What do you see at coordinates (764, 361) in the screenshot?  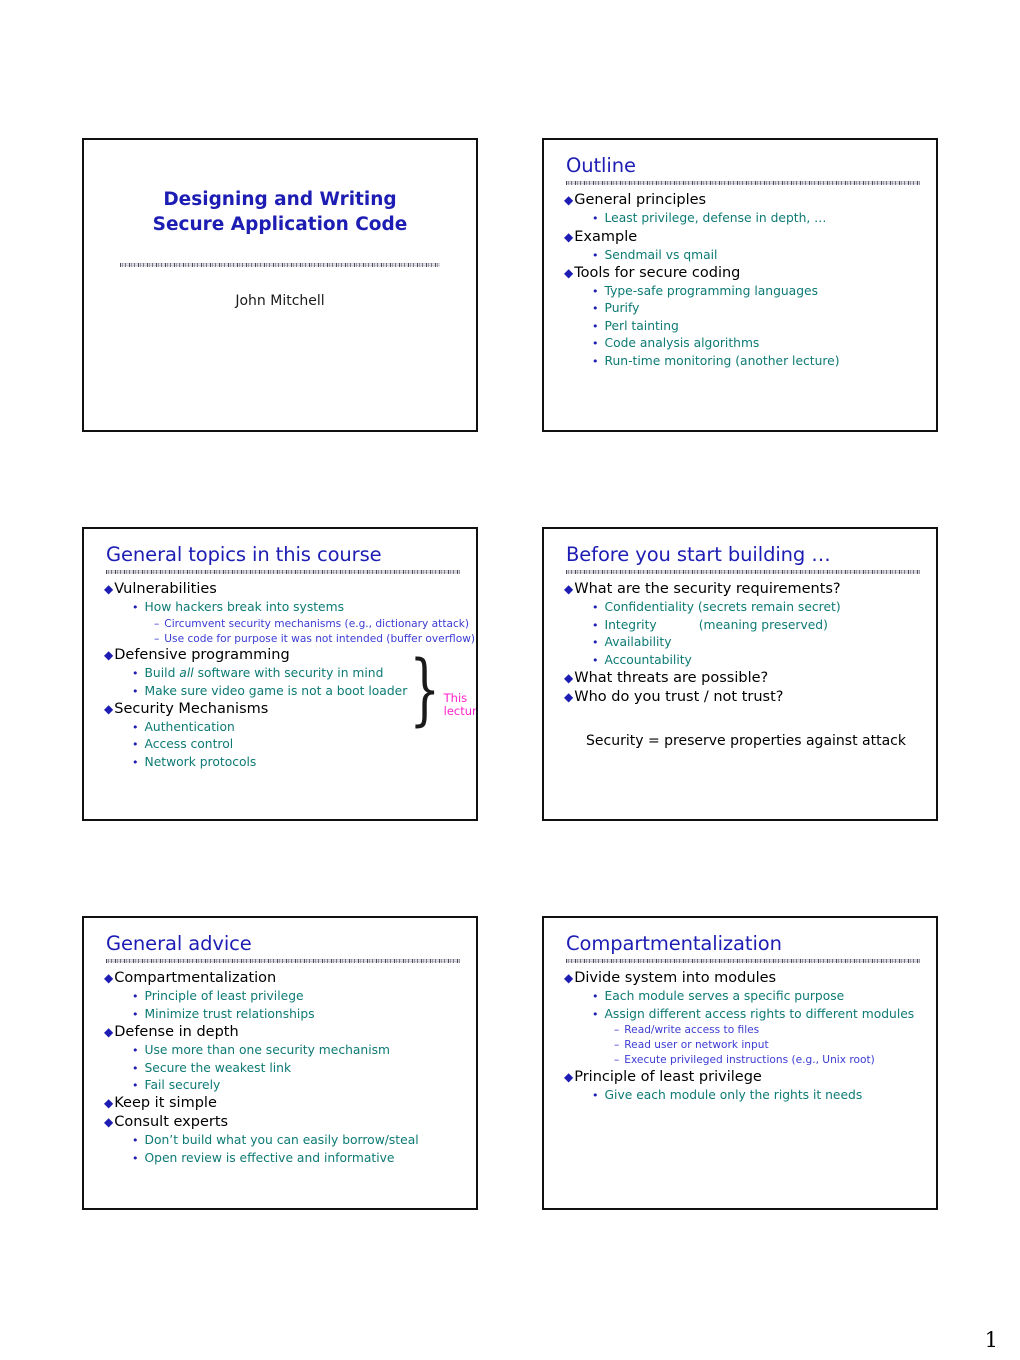 I see `bullet-item-level2: • Run-time monitoring (another lecture)` at bounding box center [764, 361].